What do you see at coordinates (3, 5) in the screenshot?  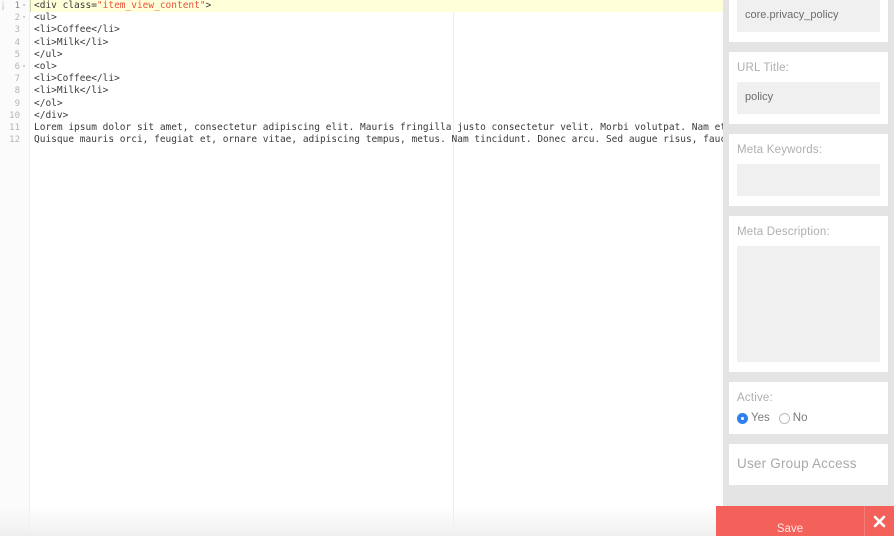 I see `breakpoint-marker-icon` at bounding box center [3, 5].